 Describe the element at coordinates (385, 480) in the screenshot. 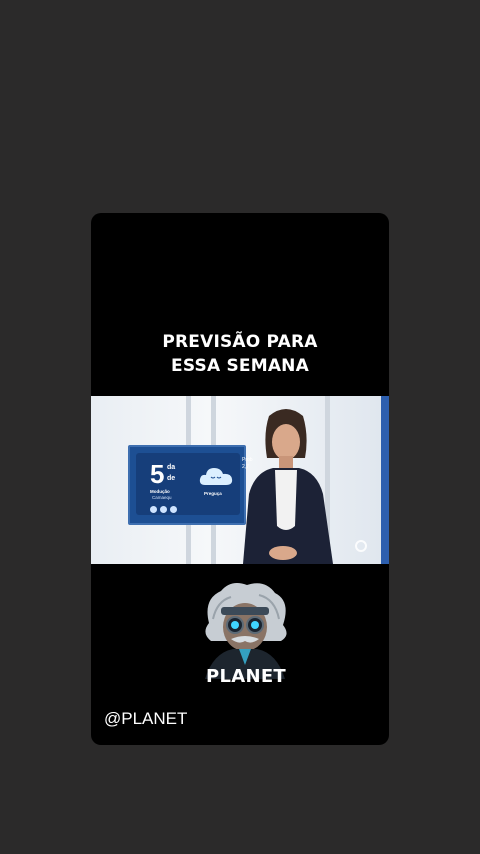

I see `studio-screen-edge` at that location.